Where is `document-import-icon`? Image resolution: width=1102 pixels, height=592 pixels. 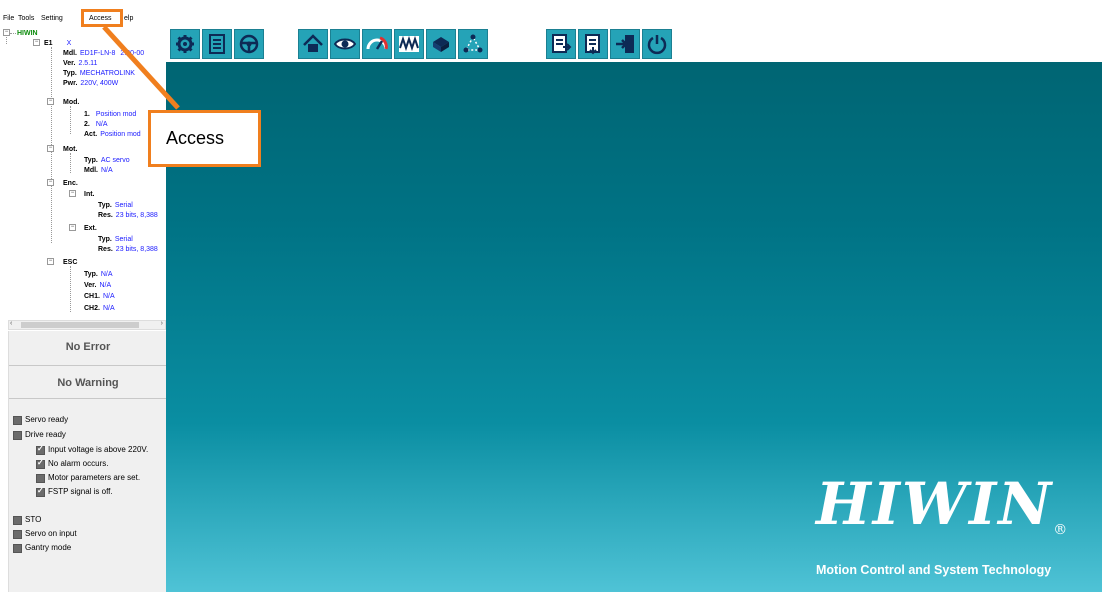 document-import-icon is located at coordinates (592, 44).